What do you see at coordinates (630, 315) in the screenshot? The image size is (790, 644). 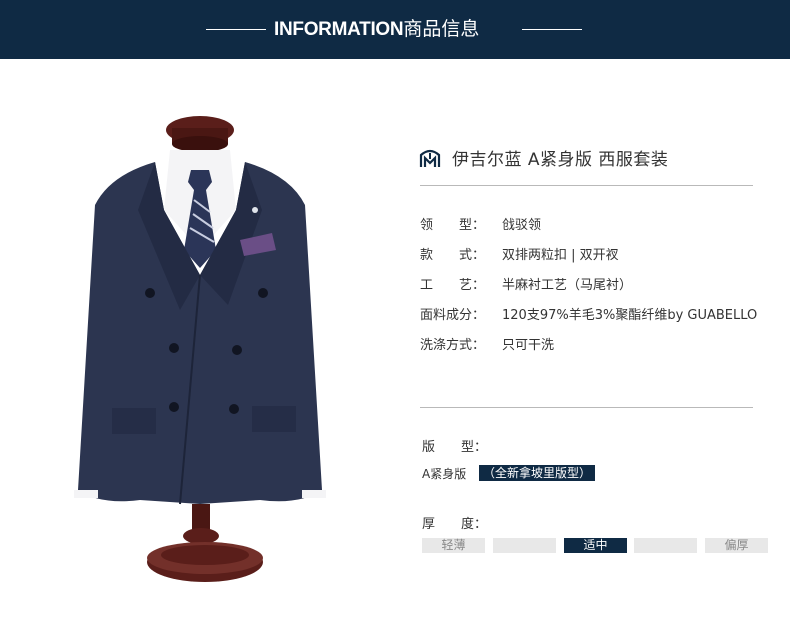 I see `spec-value: 120支97%羊毛3%聚酯纤维by GUABELLO` at bounding box center [630, 315].